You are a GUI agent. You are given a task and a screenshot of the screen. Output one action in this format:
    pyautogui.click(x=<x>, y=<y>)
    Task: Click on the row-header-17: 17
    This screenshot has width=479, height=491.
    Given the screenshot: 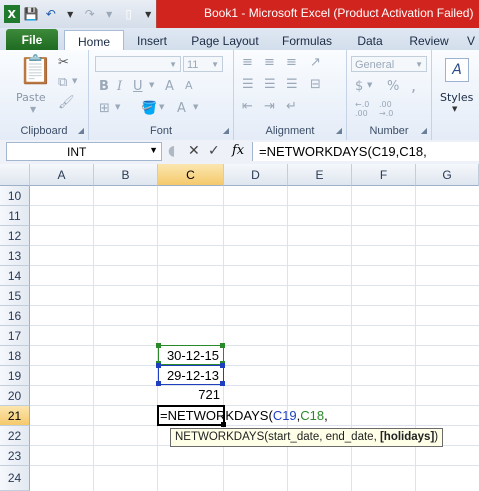 What is the action you would take?
    pyautogui.click(x=15, y=336)
    